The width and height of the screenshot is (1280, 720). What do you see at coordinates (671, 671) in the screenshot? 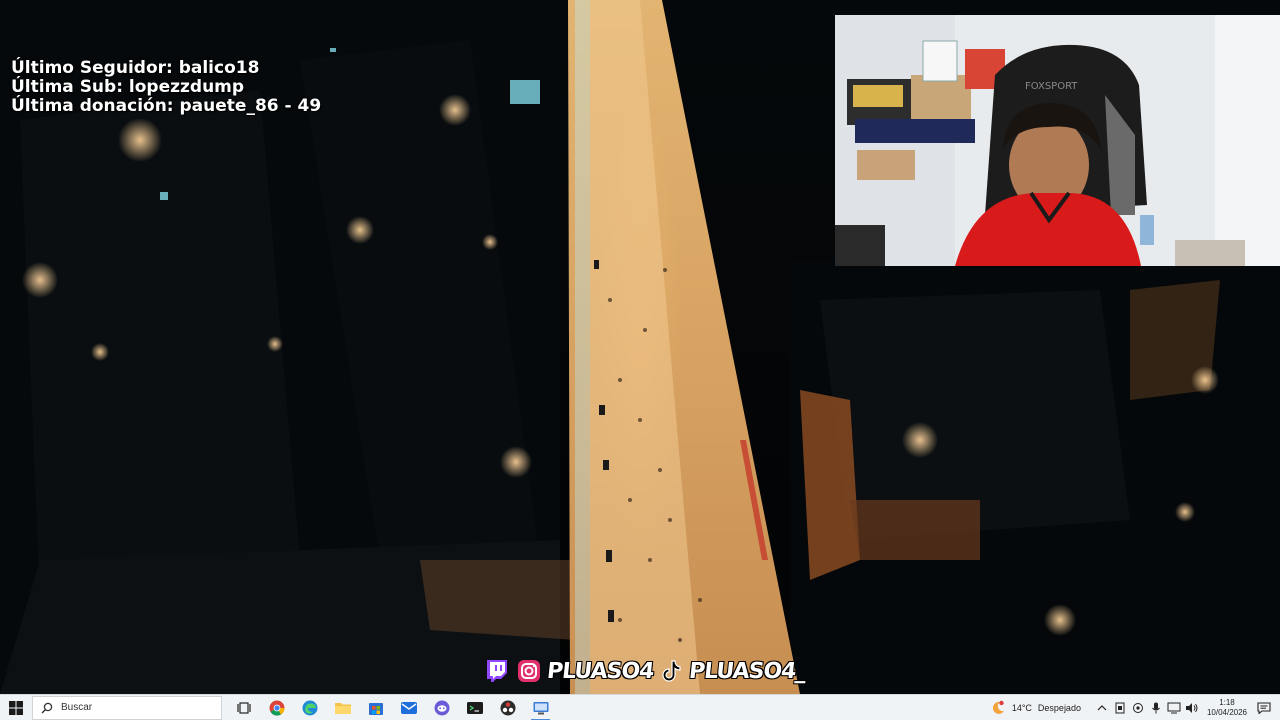
I see `tiktok-icon` at bounding box center [671, 671].